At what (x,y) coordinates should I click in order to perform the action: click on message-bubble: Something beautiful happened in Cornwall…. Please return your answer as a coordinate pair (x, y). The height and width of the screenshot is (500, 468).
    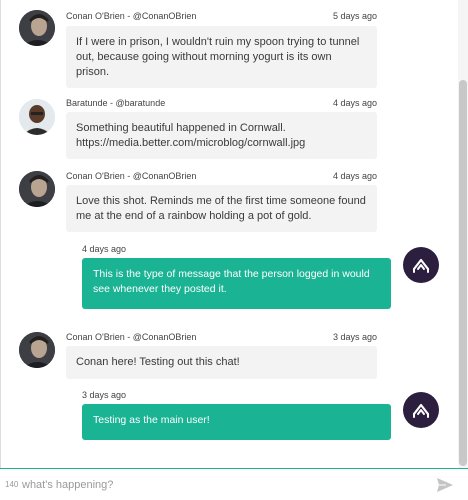
    Looking at the image, I should click on (221, 135).